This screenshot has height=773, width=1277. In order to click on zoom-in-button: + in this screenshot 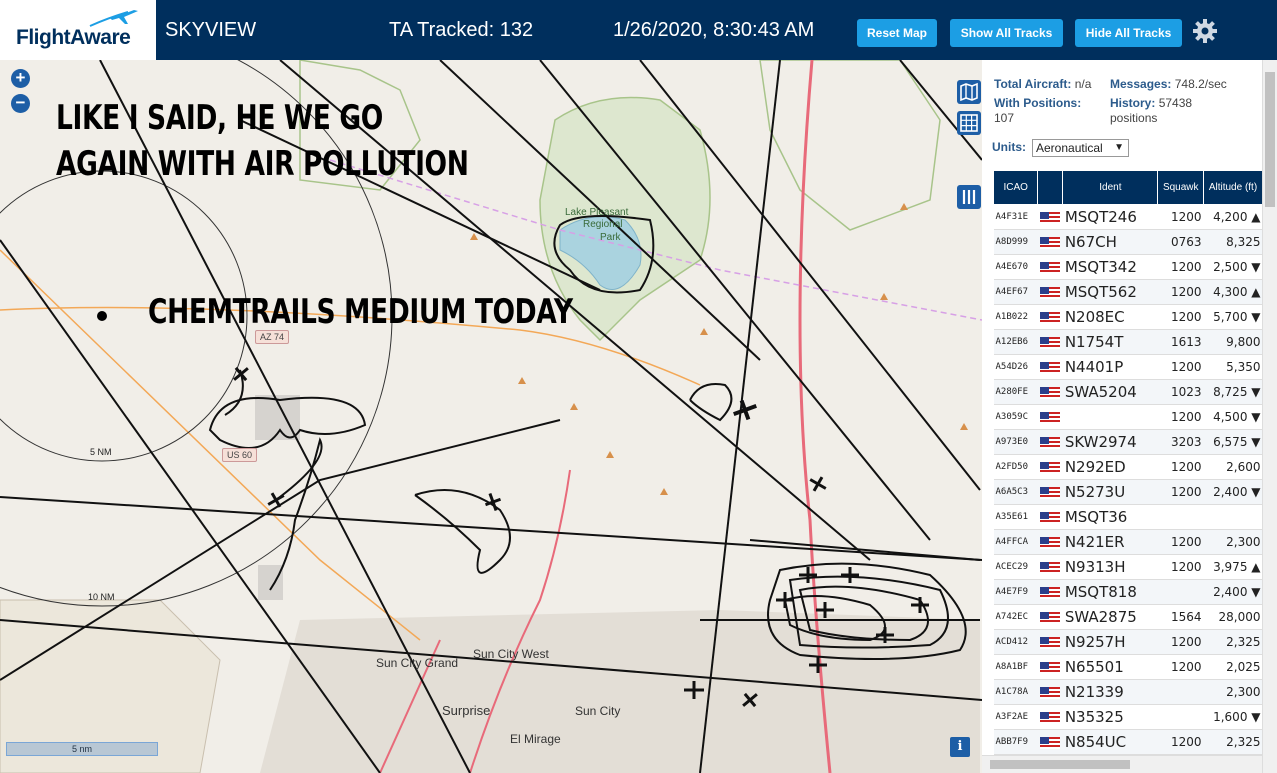, I will do `click(20, 78)`.